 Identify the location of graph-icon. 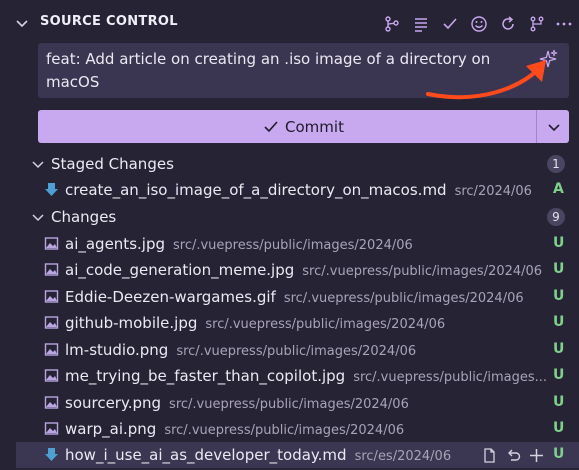
(392, 24).